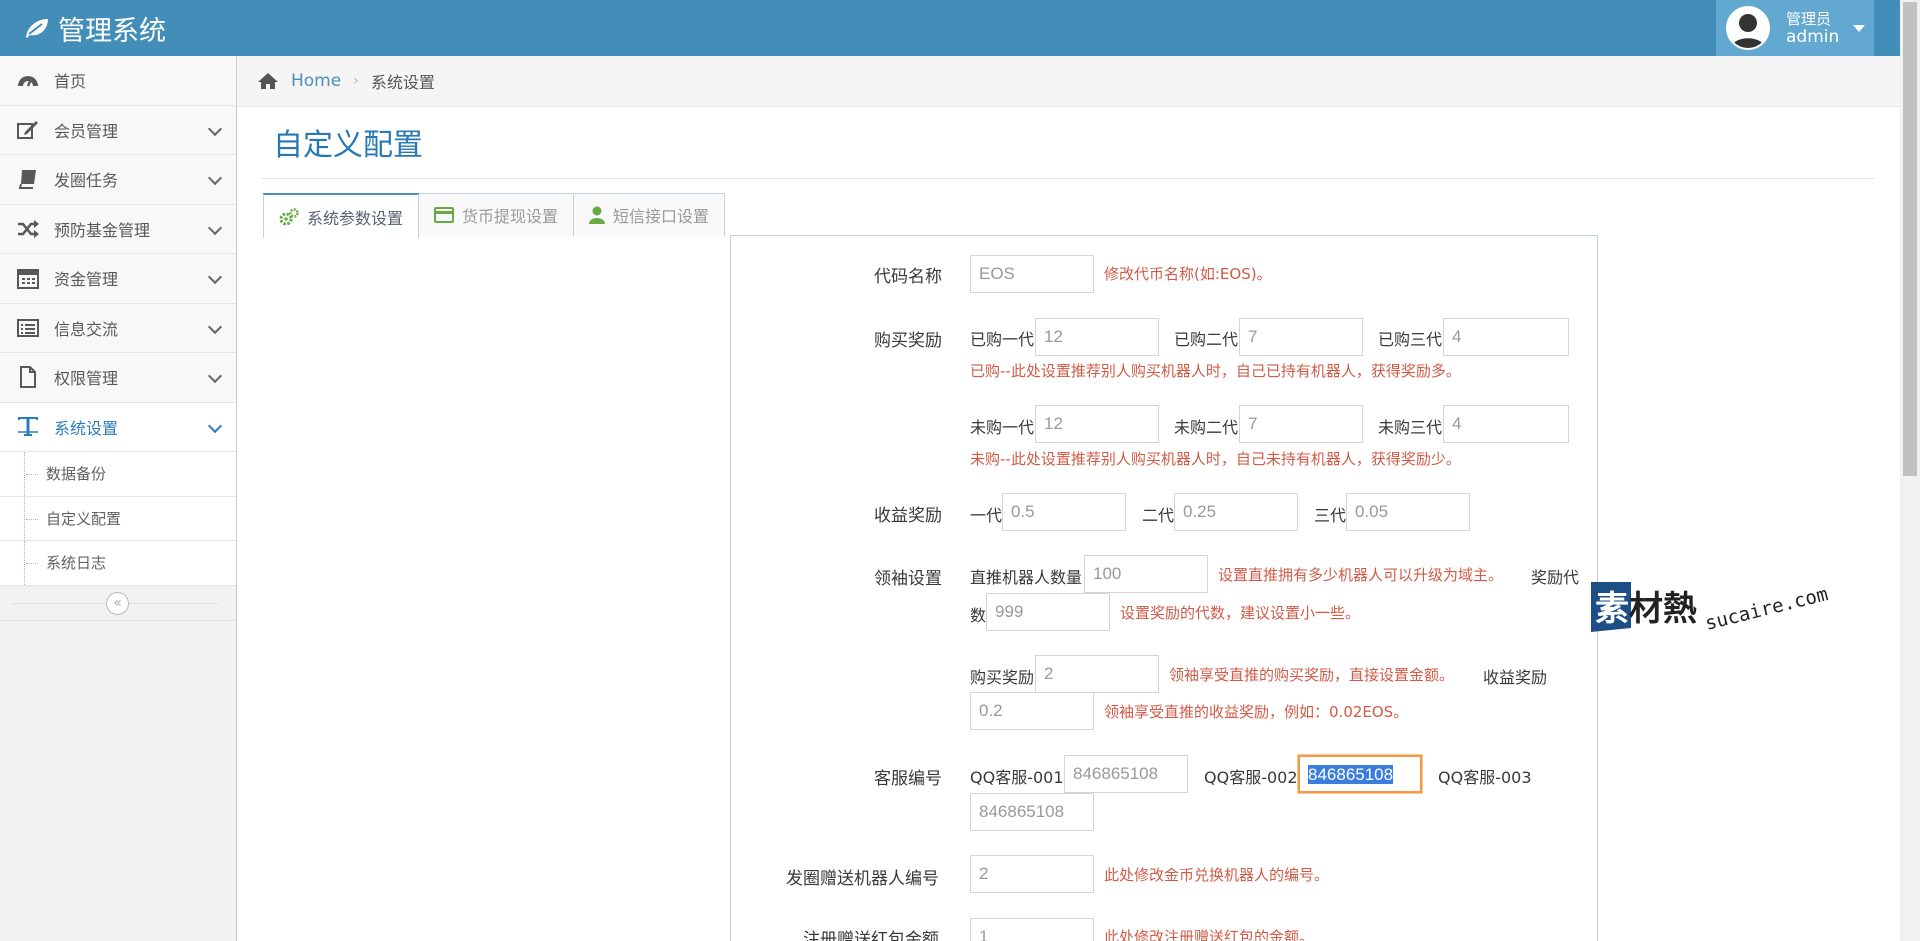 Image resolution: width=1920 pixels, height=941 pixels. I want to click on bought-g3-label: 已购三代, so click(1410, 339).